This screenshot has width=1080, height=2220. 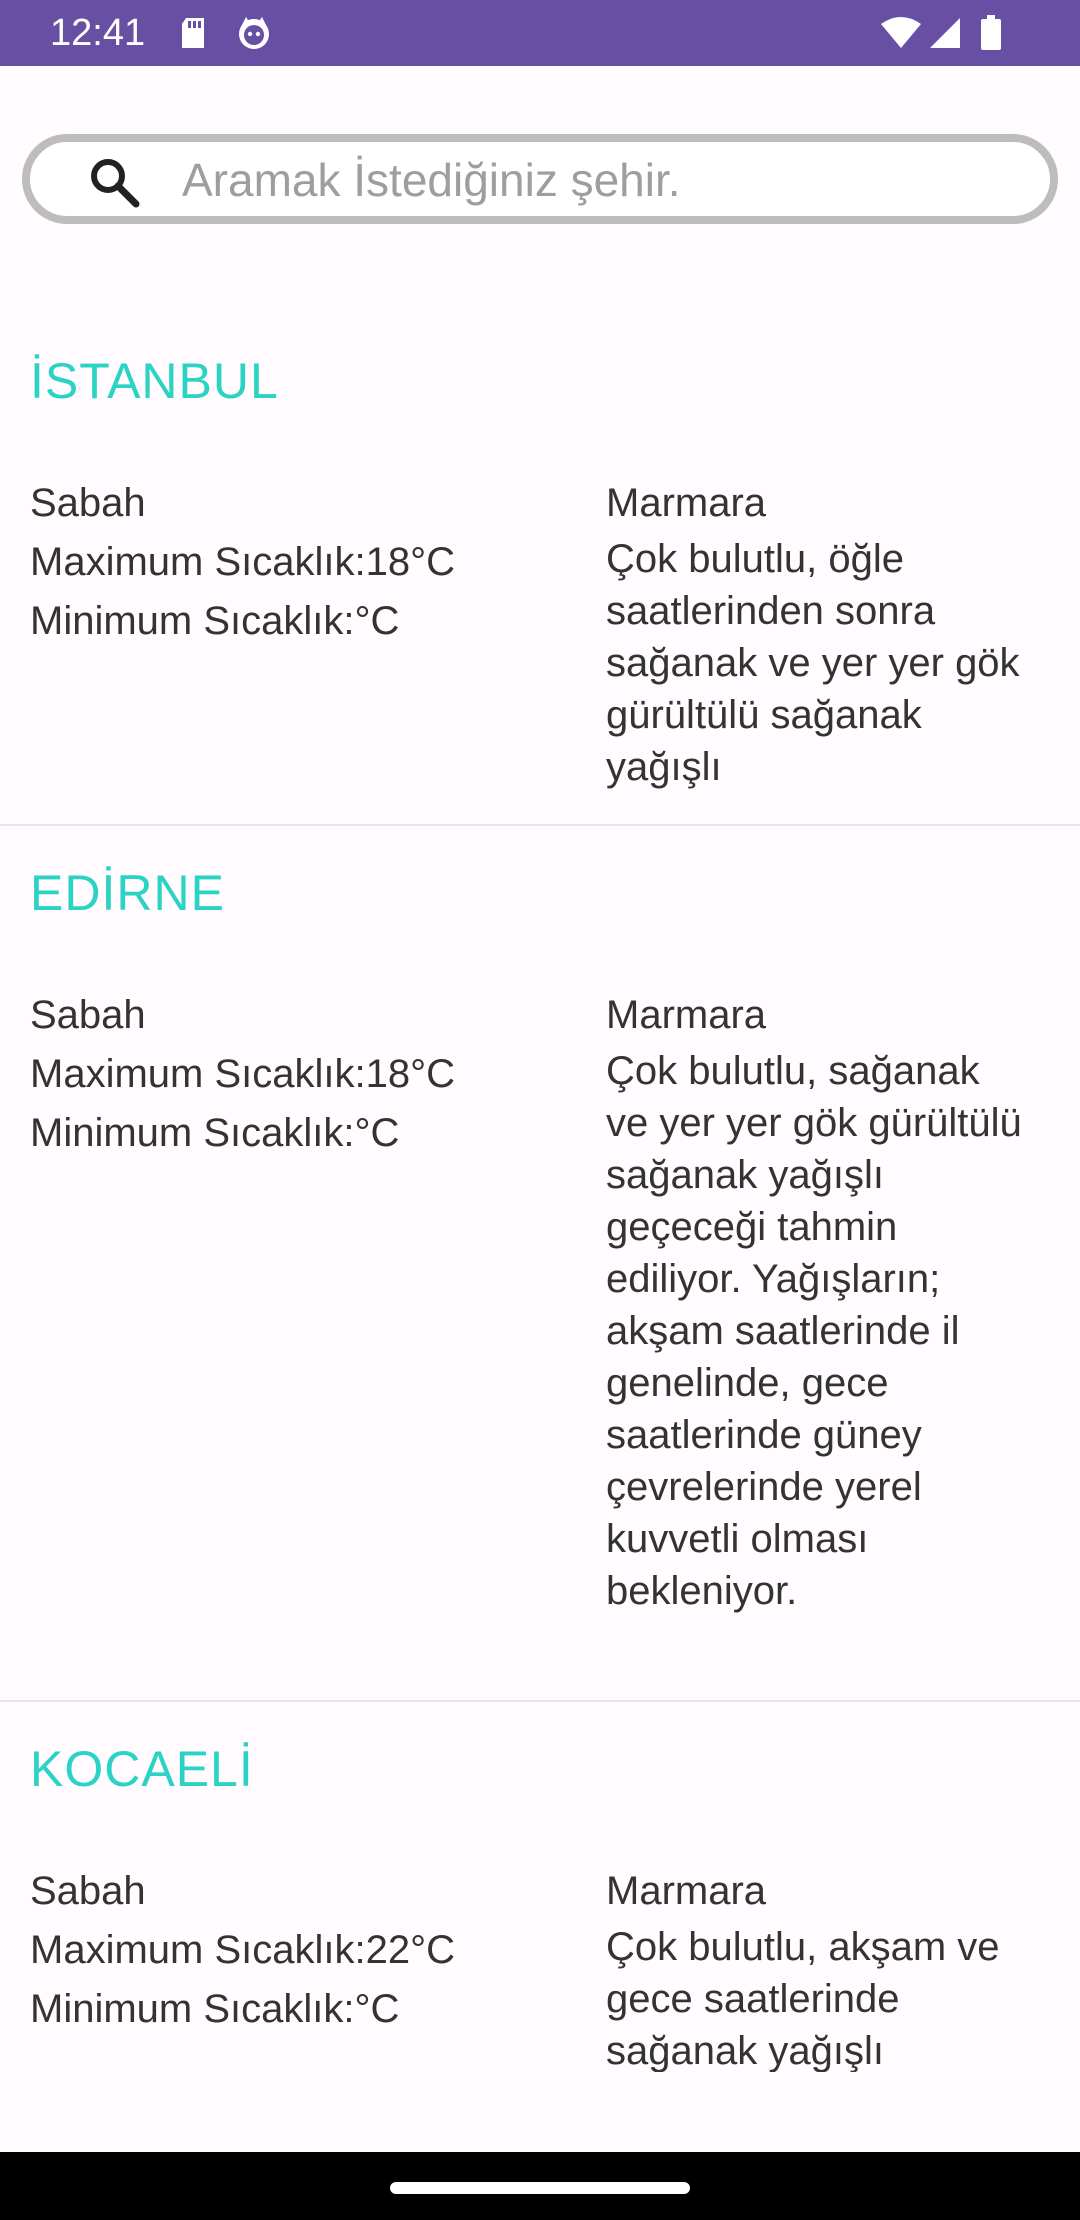 What do you see at coordinates (142, 1769) in the screenshot?
I see `city-name: KOCAELİ` at bounding box center [142, 1769].